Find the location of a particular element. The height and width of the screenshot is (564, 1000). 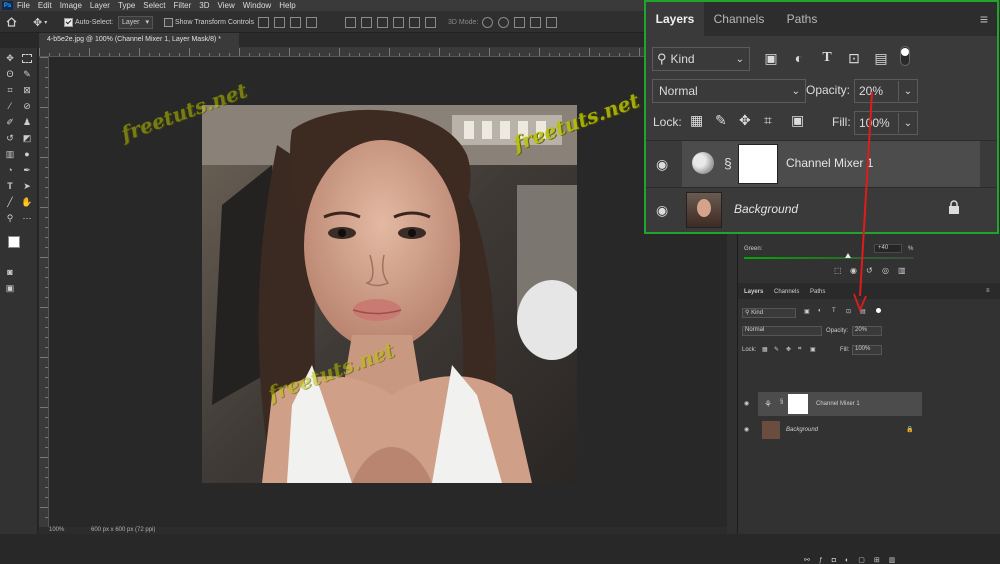

align-center-icon is located at coordinates (279, 22).